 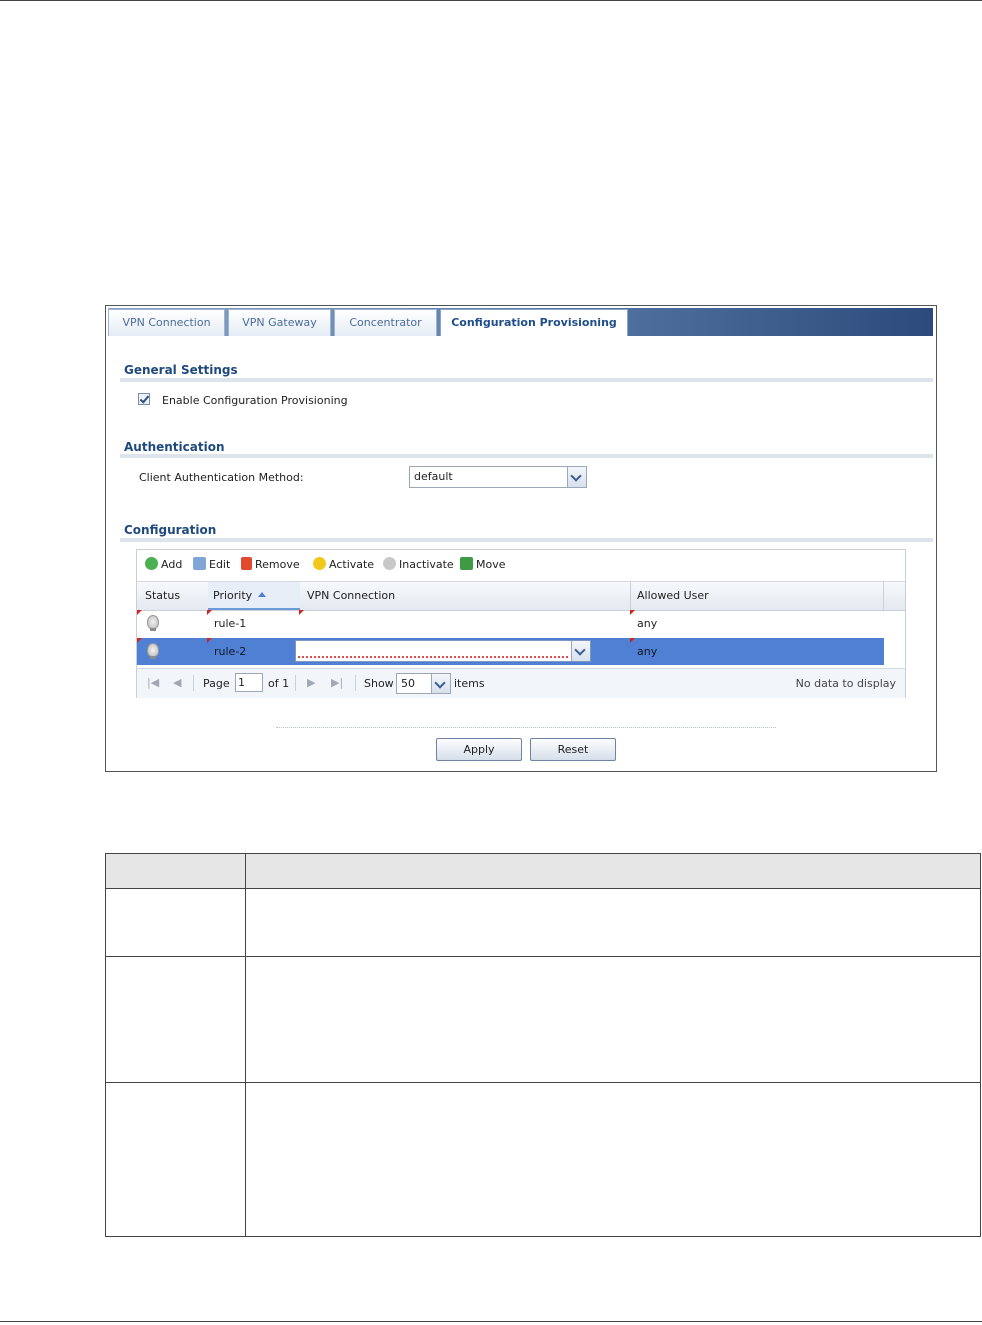 What do you see at coordinates (443, 651) in the screenshot?
I see `vpn-connection-select` at bounding box center [443, 651].